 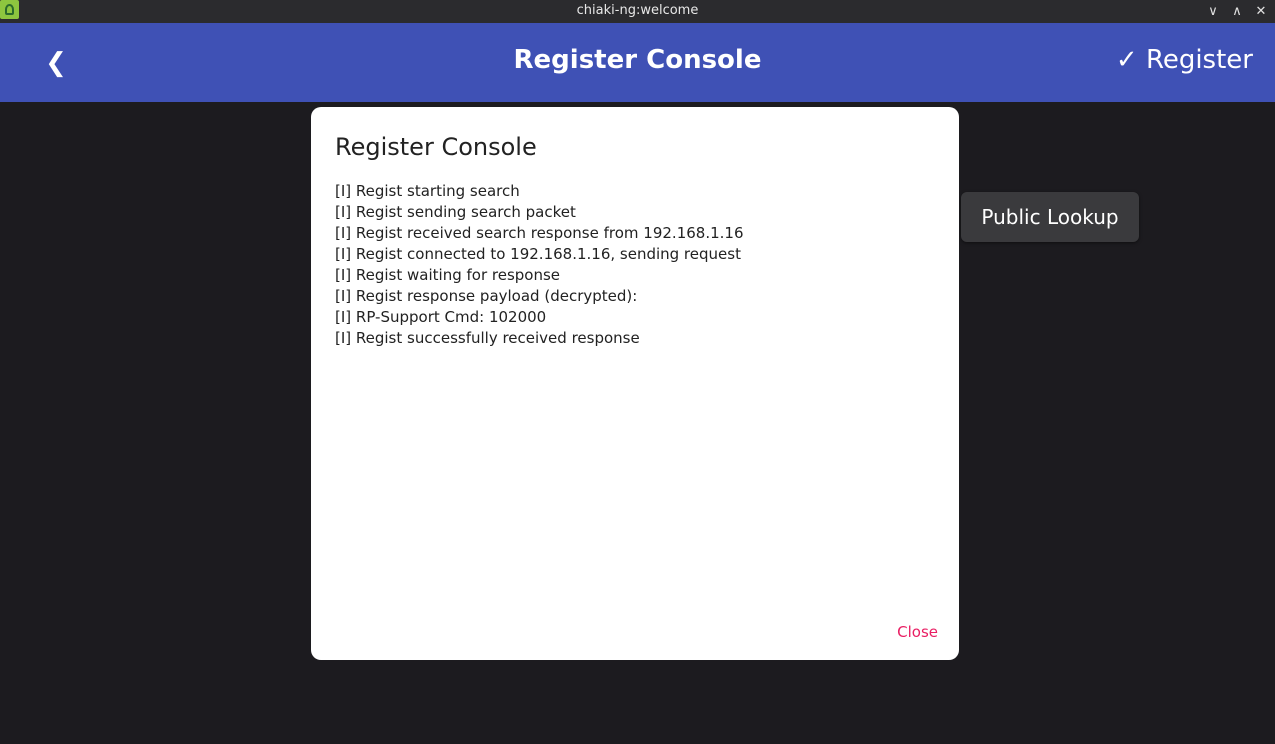 I want to click on minimize-icon: ∨, so click(x=1213, y=11).